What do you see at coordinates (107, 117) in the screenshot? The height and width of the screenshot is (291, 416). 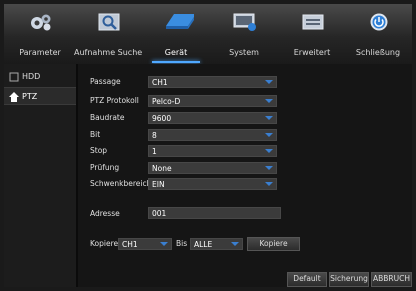 I see `baudrate-label: Baudrate` at bounding box center [107, 117].